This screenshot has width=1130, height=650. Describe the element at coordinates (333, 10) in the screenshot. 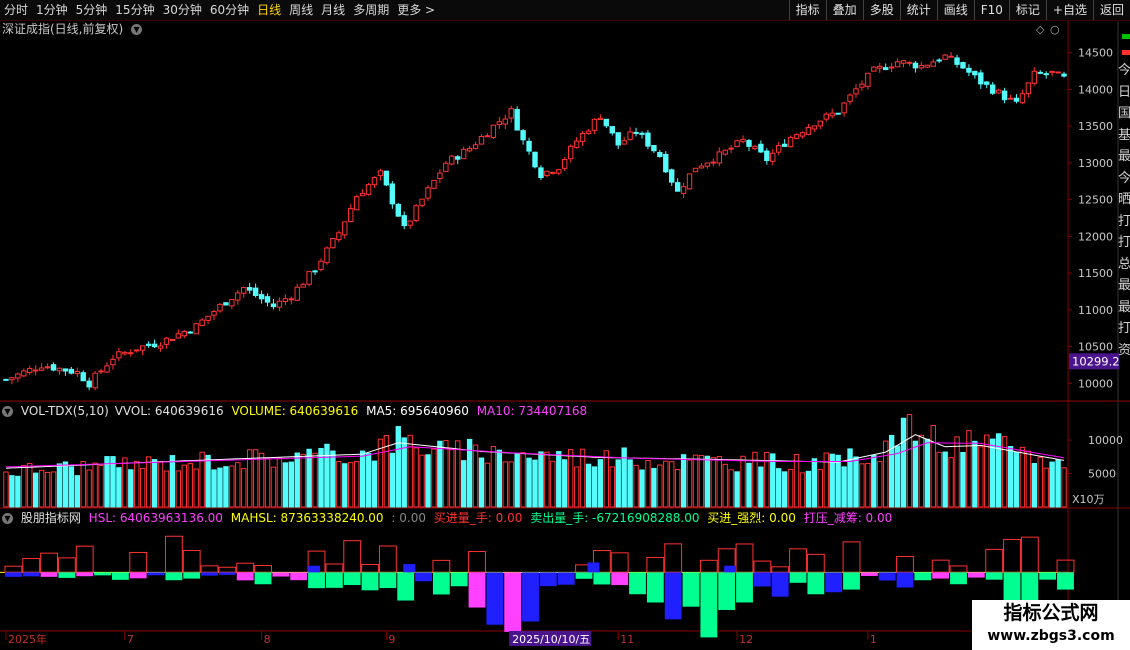

I see `period-tab-8: 月线` at that location.